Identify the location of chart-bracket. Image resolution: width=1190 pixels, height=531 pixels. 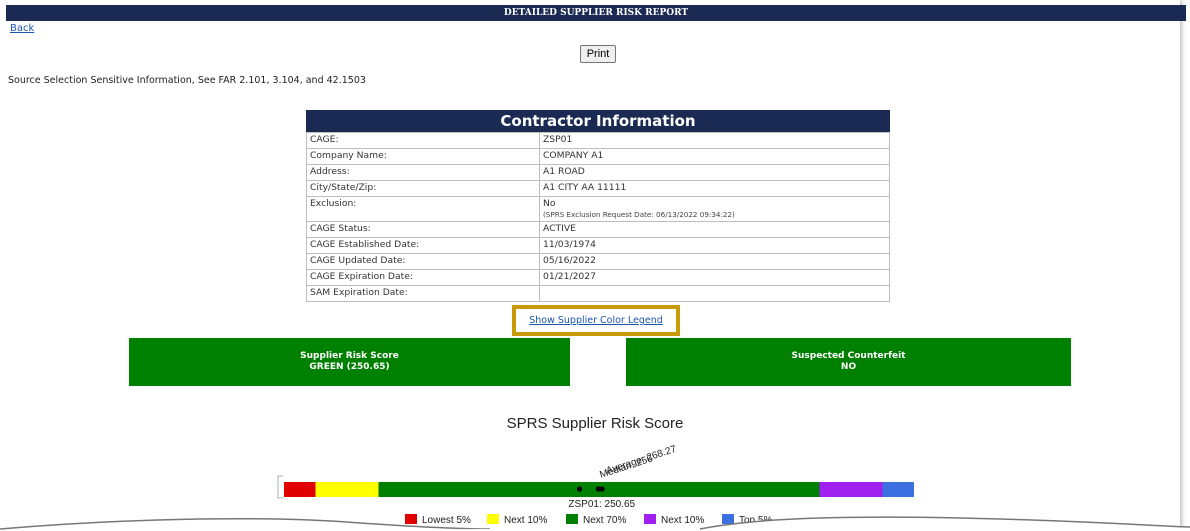
(280, 487).